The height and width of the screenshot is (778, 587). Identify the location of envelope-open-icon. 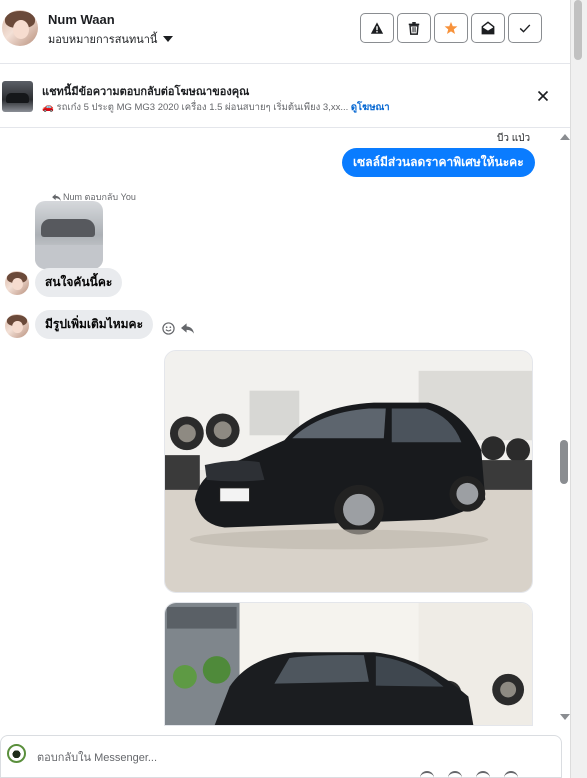
(488, 28).